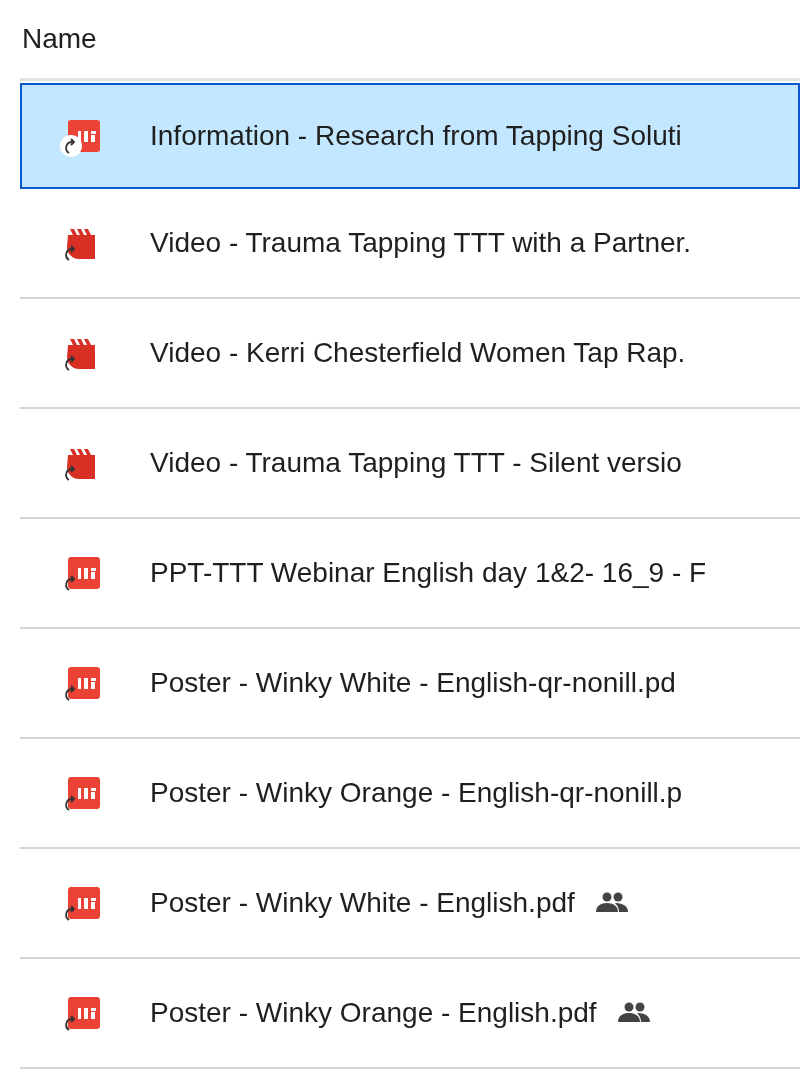 The width and height of the screenshot is (800, 1077). I want to click on file-row: Video - Kerri Chesterfield Women Tap Rap., so click(410, 354).